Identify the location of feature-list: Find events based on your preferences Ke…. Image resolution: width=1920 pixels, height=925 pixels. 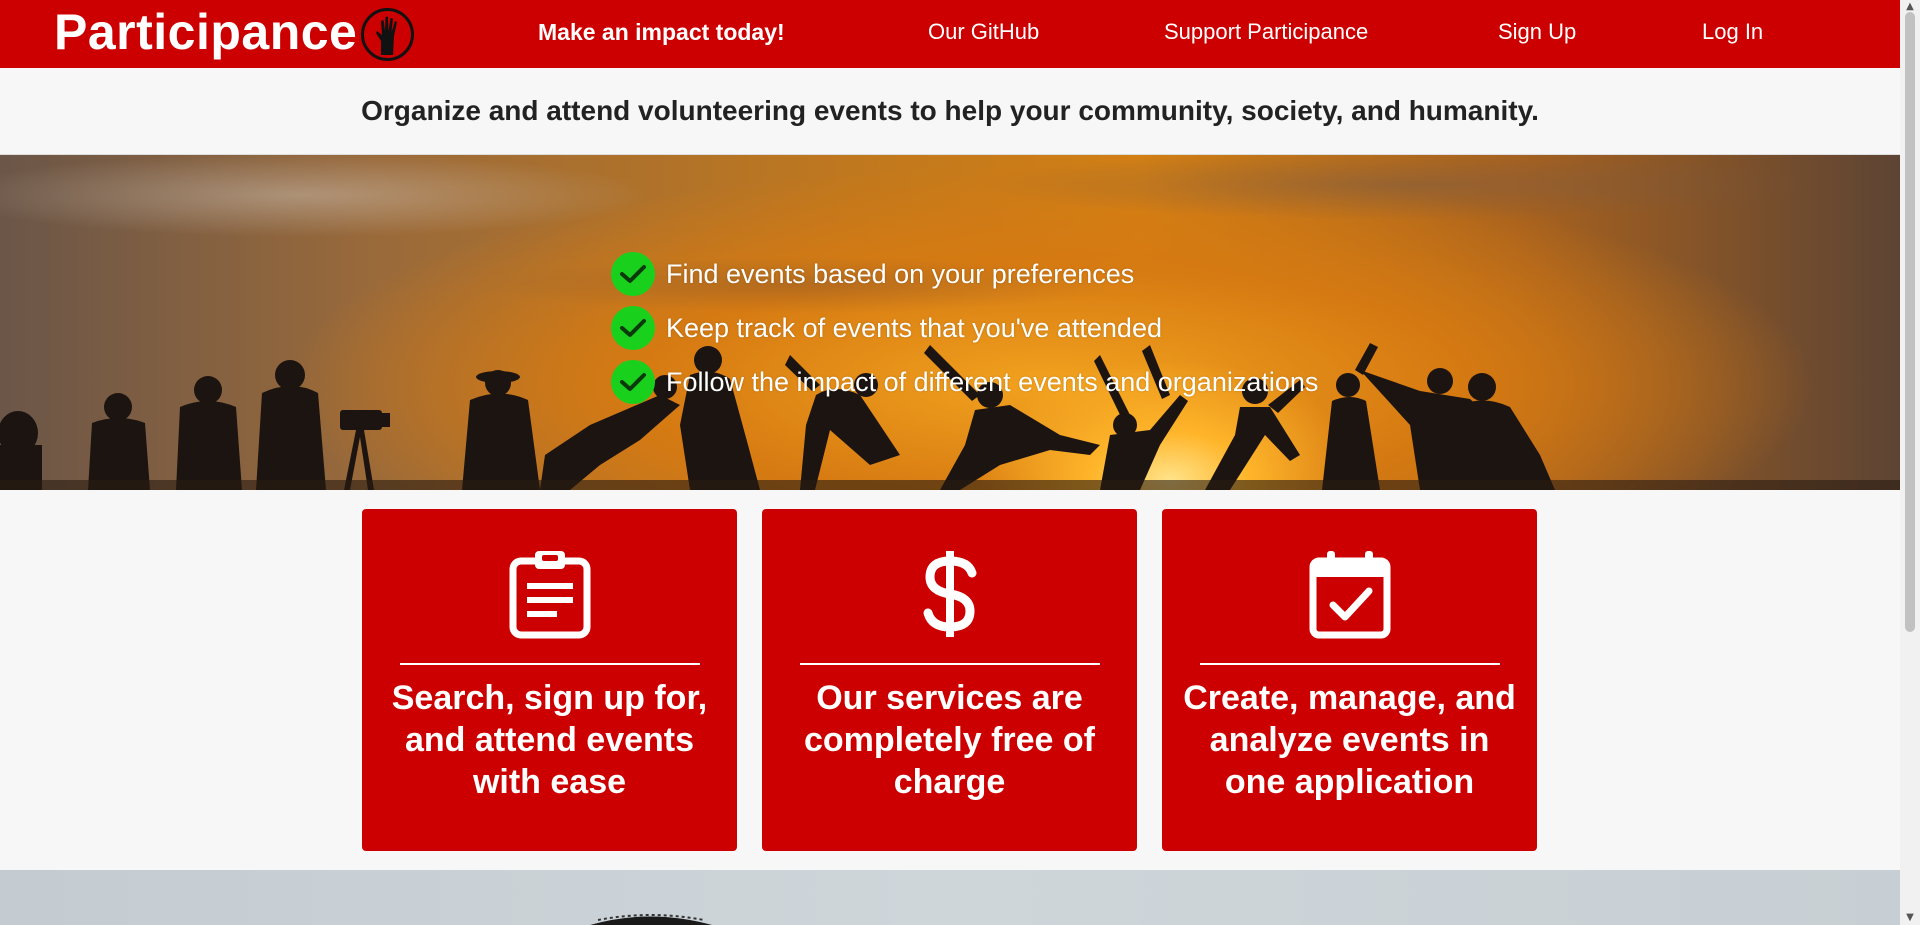
(964, 328).